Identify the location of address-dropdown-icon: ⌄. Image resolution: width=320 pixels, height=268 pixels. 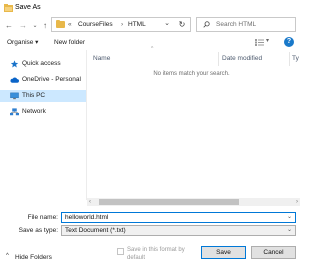
(167, 23).